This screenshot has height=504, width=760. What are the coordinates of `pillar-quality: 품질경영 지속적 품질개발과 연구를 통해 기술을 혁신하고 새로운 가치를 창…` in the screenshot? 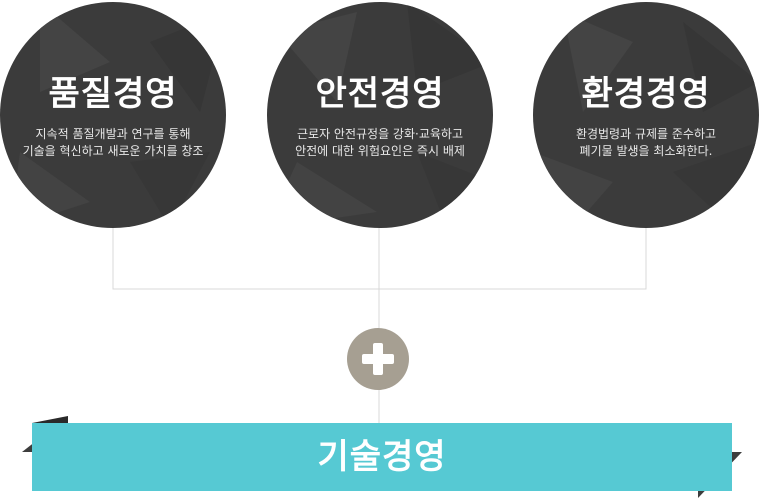 It's located at (113, 115).